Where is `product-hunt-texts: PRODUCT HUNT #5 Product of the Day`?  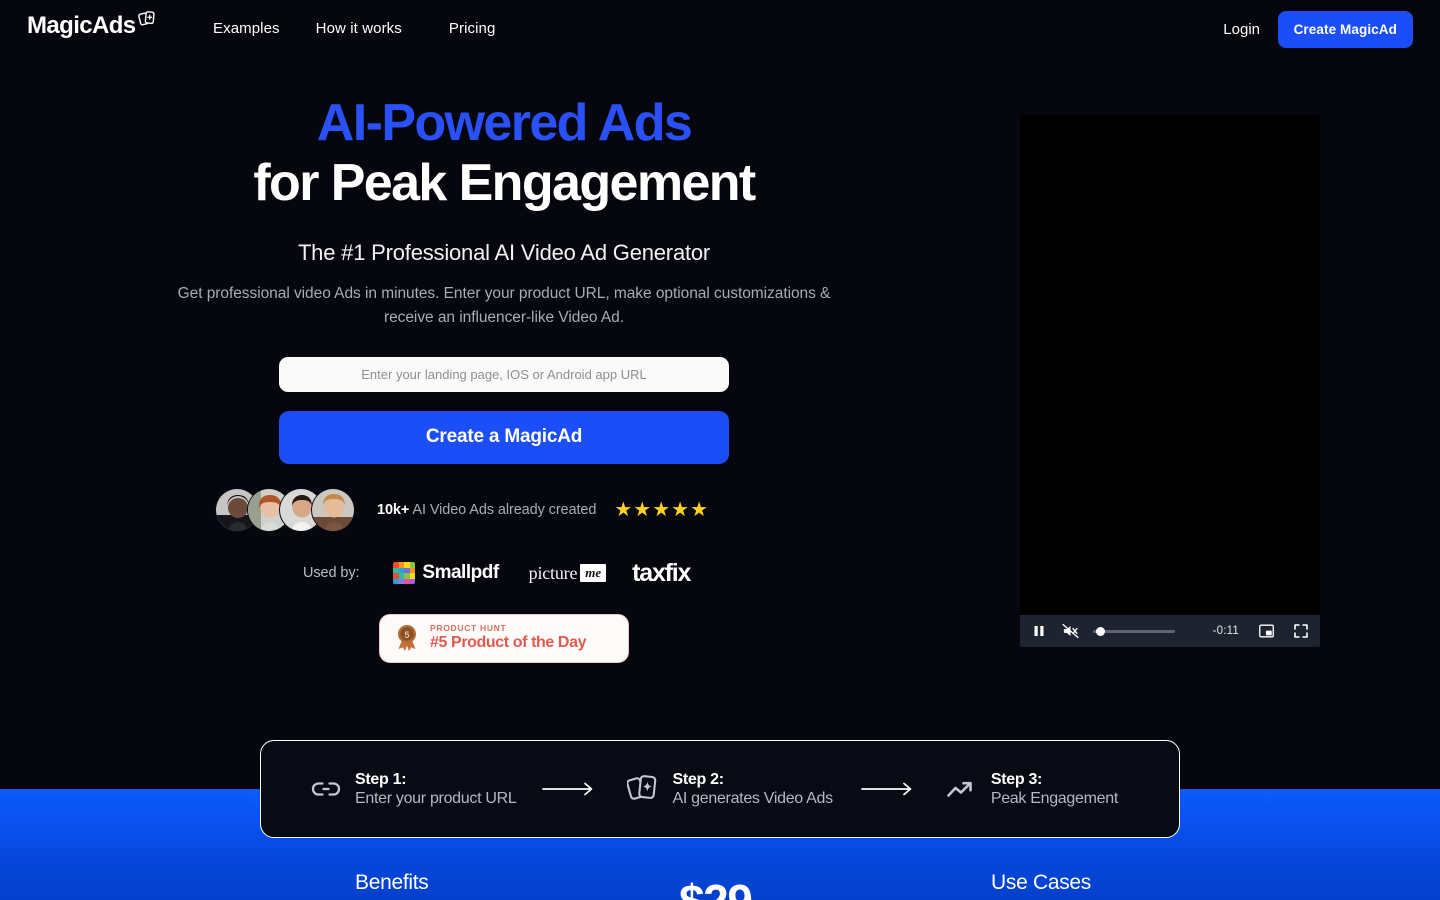
product-hunt-texts: PRODUCT HUNT #5 Product of the Day is located at coordinates (508, 637).